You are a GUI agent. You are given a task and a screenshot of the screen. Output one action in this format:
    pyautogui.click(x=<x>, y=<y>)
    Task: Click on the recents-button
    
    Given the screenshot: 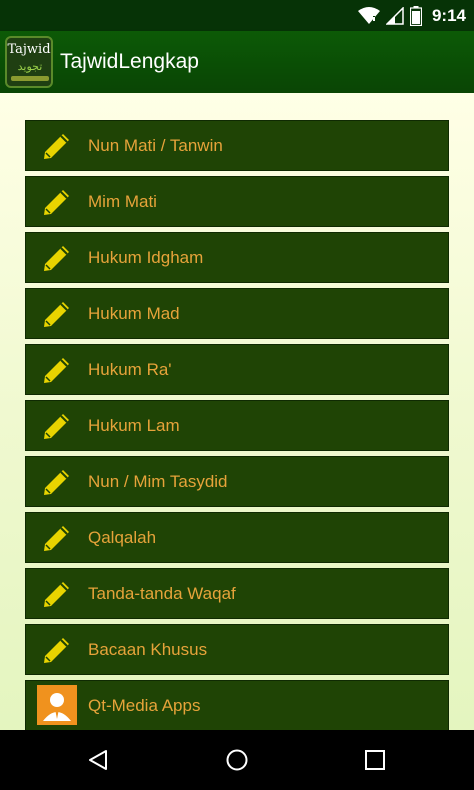 What is the action you would take?
    pyautogui.click(x=375, y=760)
    